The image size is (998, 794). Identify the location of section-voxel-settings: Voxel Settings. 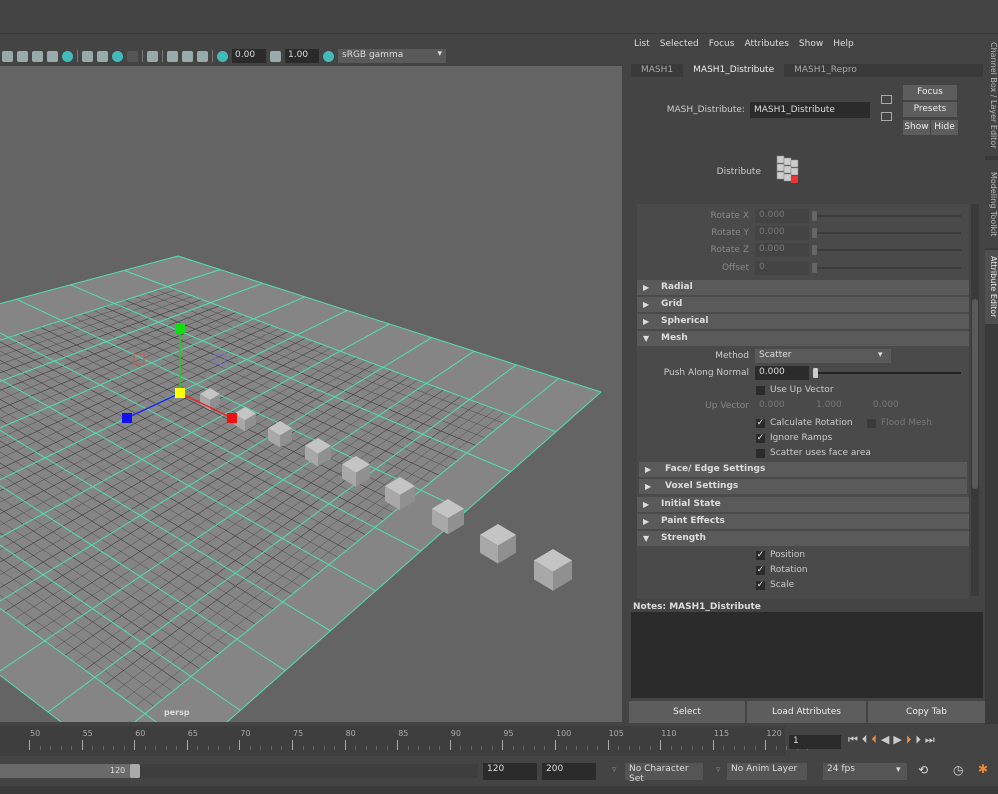
(803, 486).